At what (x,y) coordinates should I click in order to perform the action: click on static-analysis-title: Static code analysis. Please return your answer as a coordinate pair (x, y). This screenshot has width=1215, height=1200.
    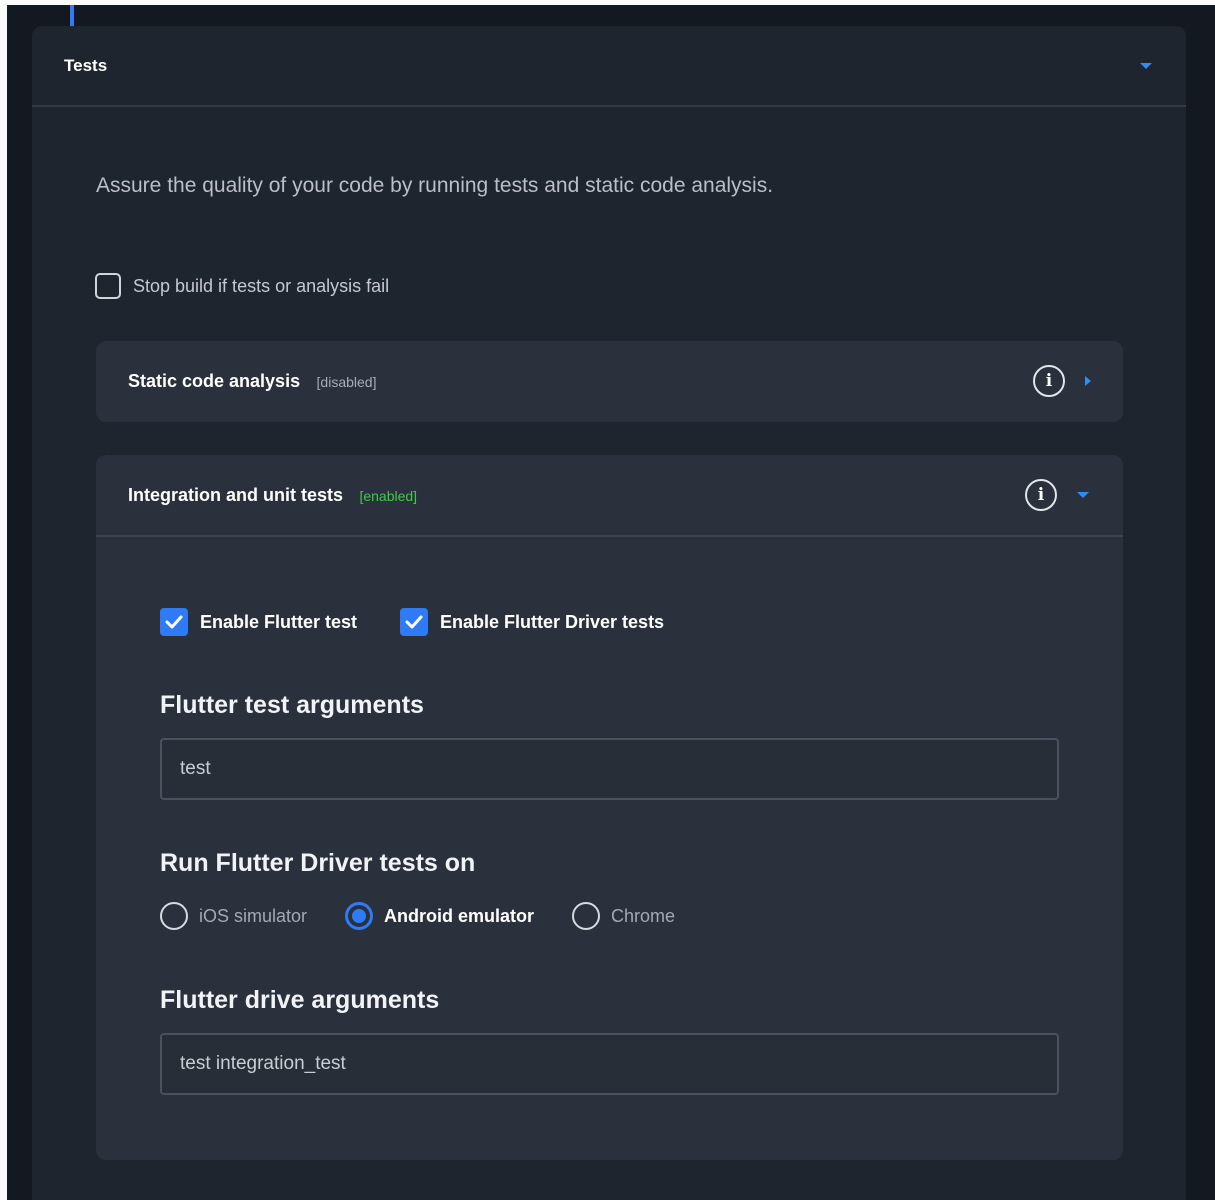
    Looking at the image, I should click on (214, 380).